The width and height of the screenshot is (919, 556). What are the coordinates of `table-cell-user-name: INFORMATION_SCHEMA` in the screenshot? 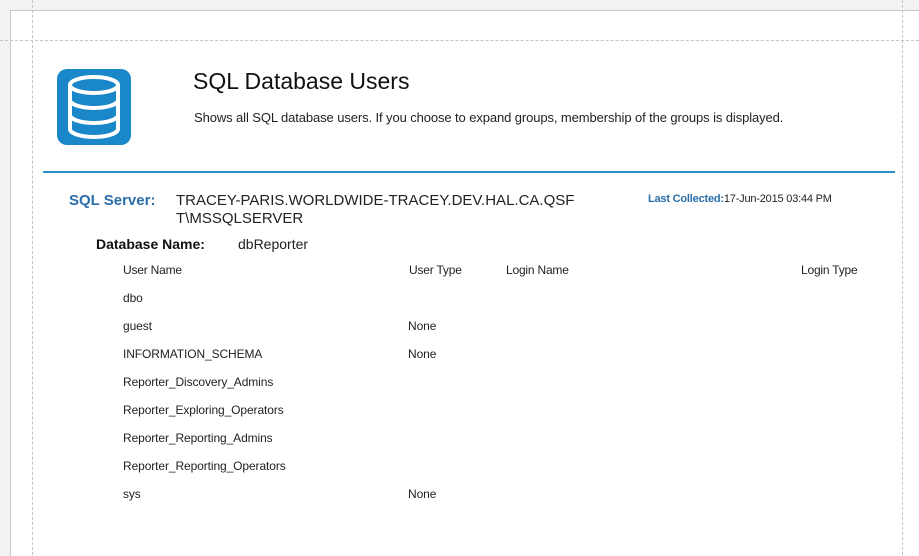 It's located at (193, 354).